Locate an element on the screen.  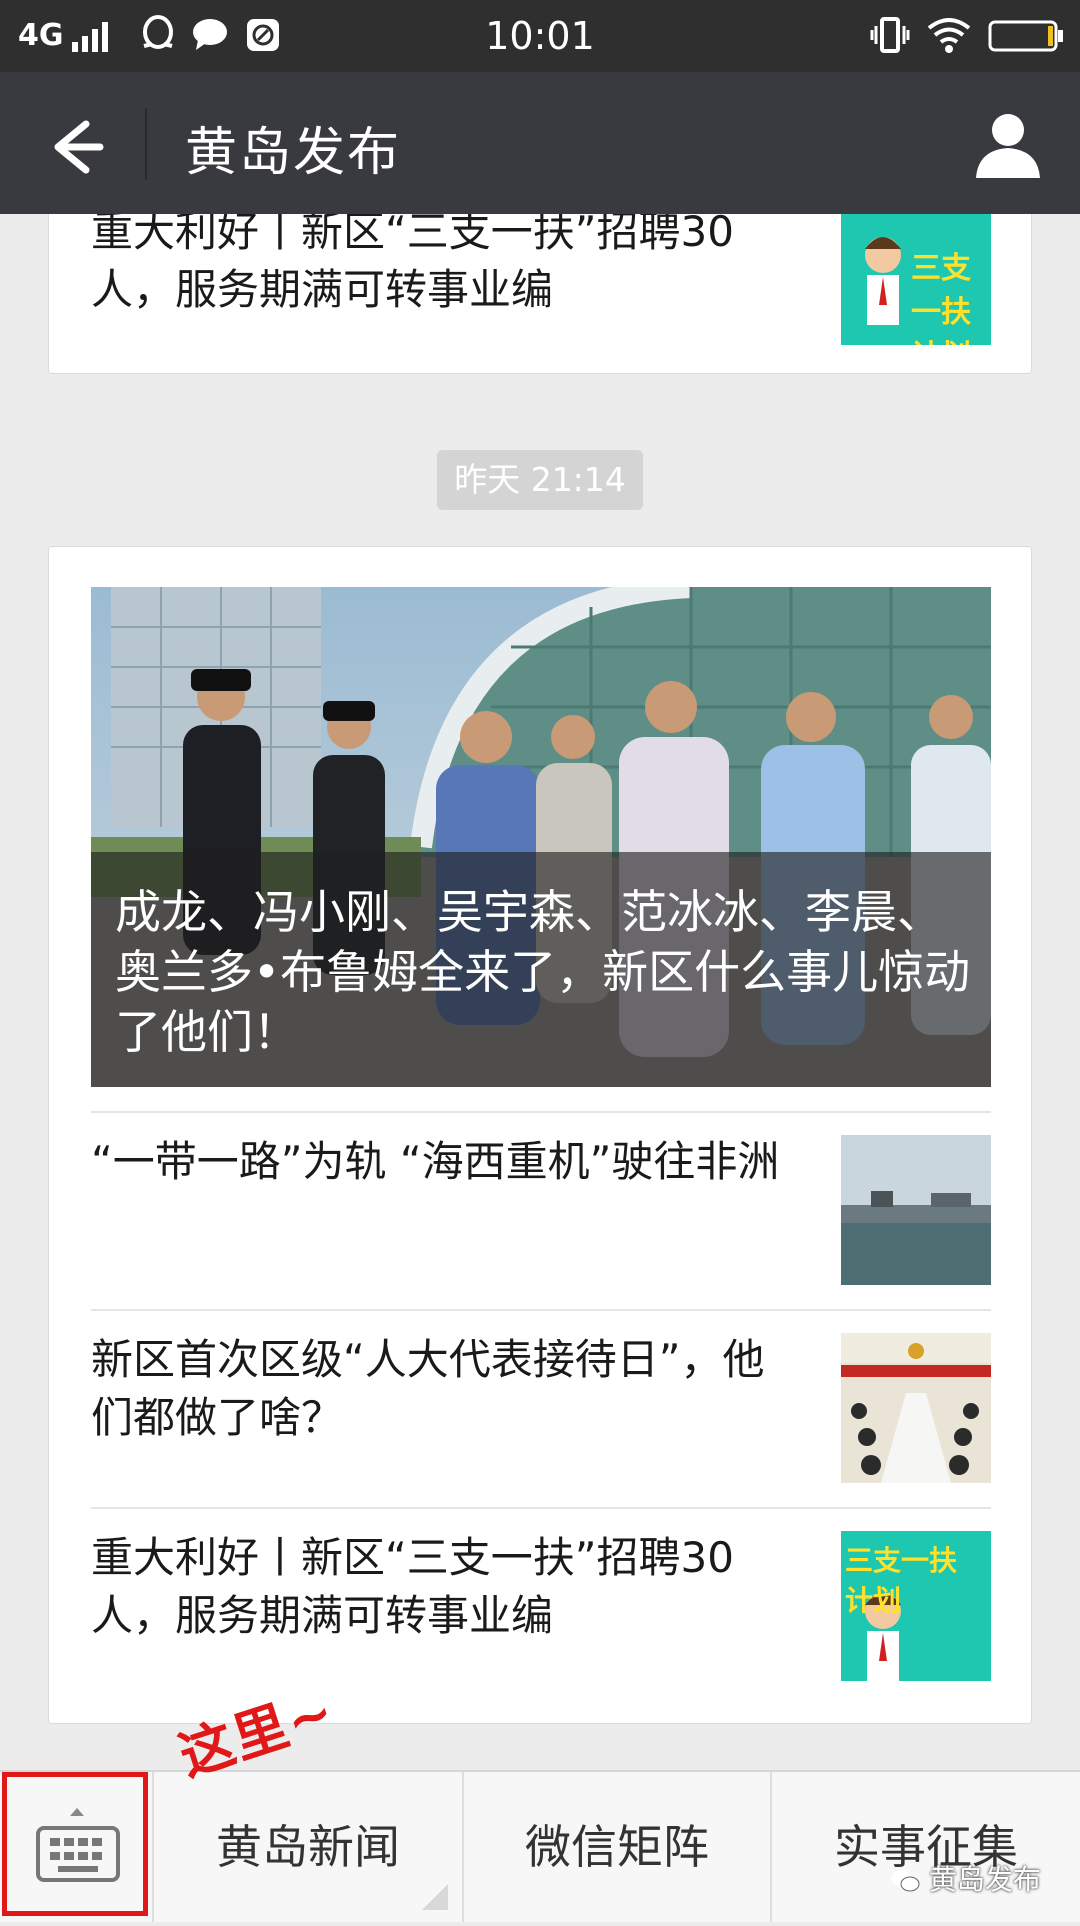
watermark: 黄岛发布 is located at coordinates (965, 1878).